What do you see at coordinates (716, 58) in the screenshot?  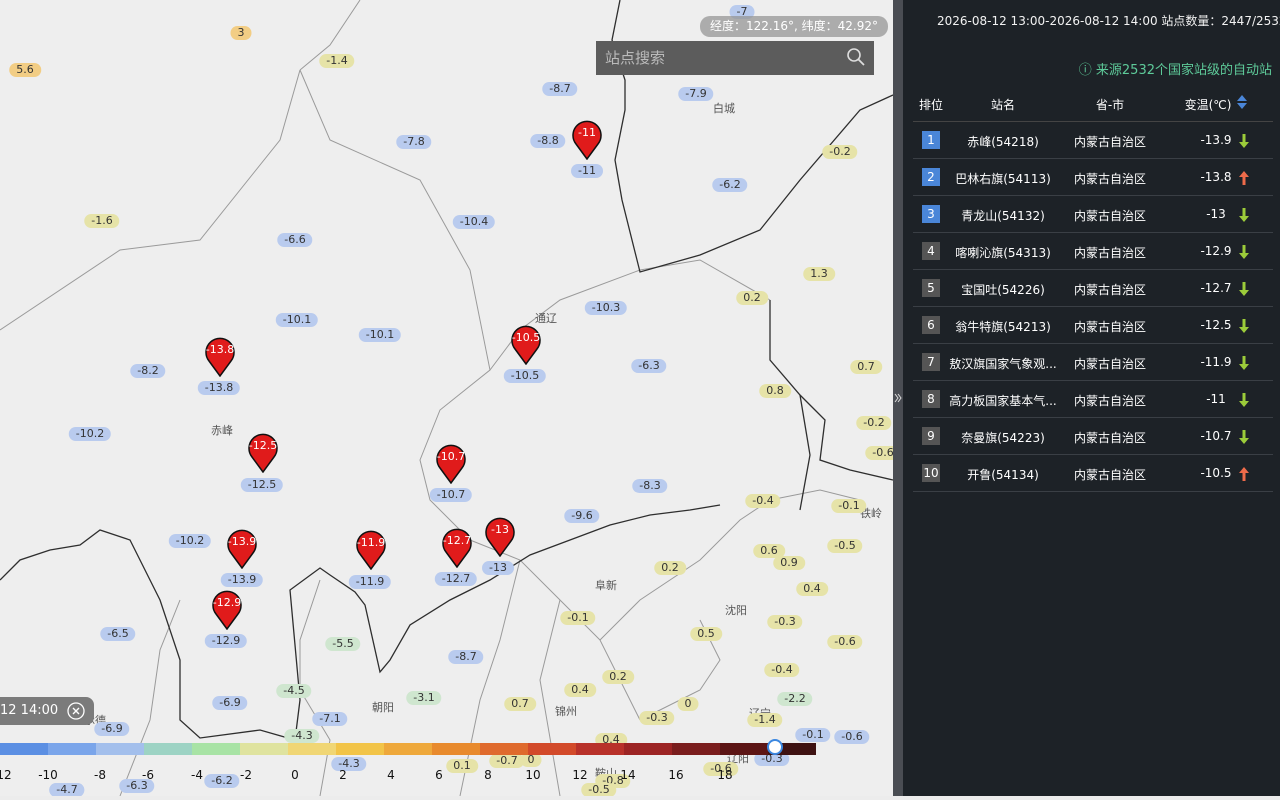 I see `search-input` at bounding box center [716, 58].